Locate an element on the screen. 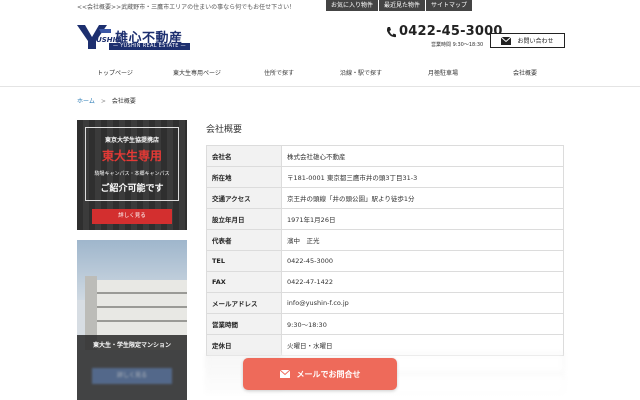 This screenshot has width=640, height=400. nav-item-todai: 東大生専用ページ is located at coordinates (197, 74).